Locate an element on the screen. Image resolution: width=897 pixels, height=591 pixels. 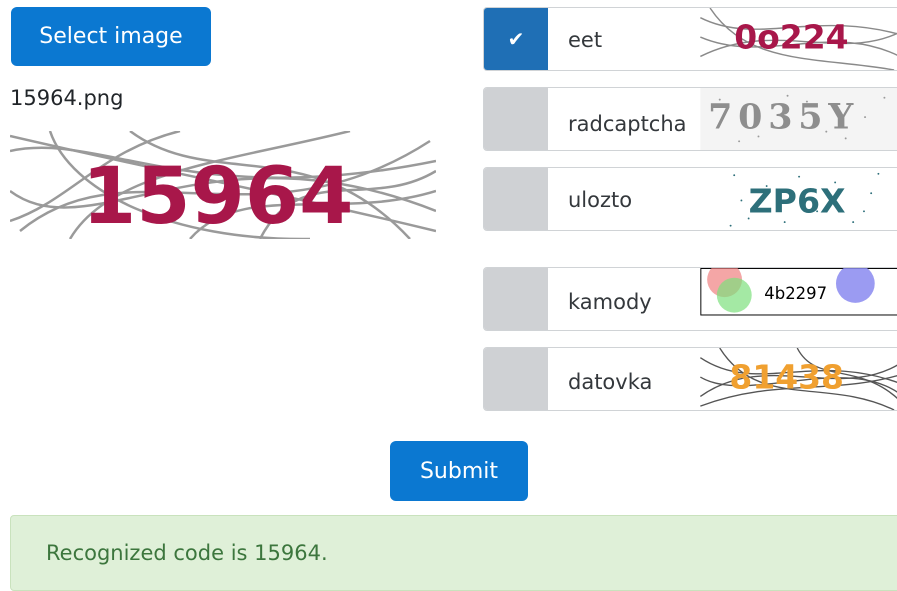
datovka-sample-image: 81438 is located at coordinates (798, 379).